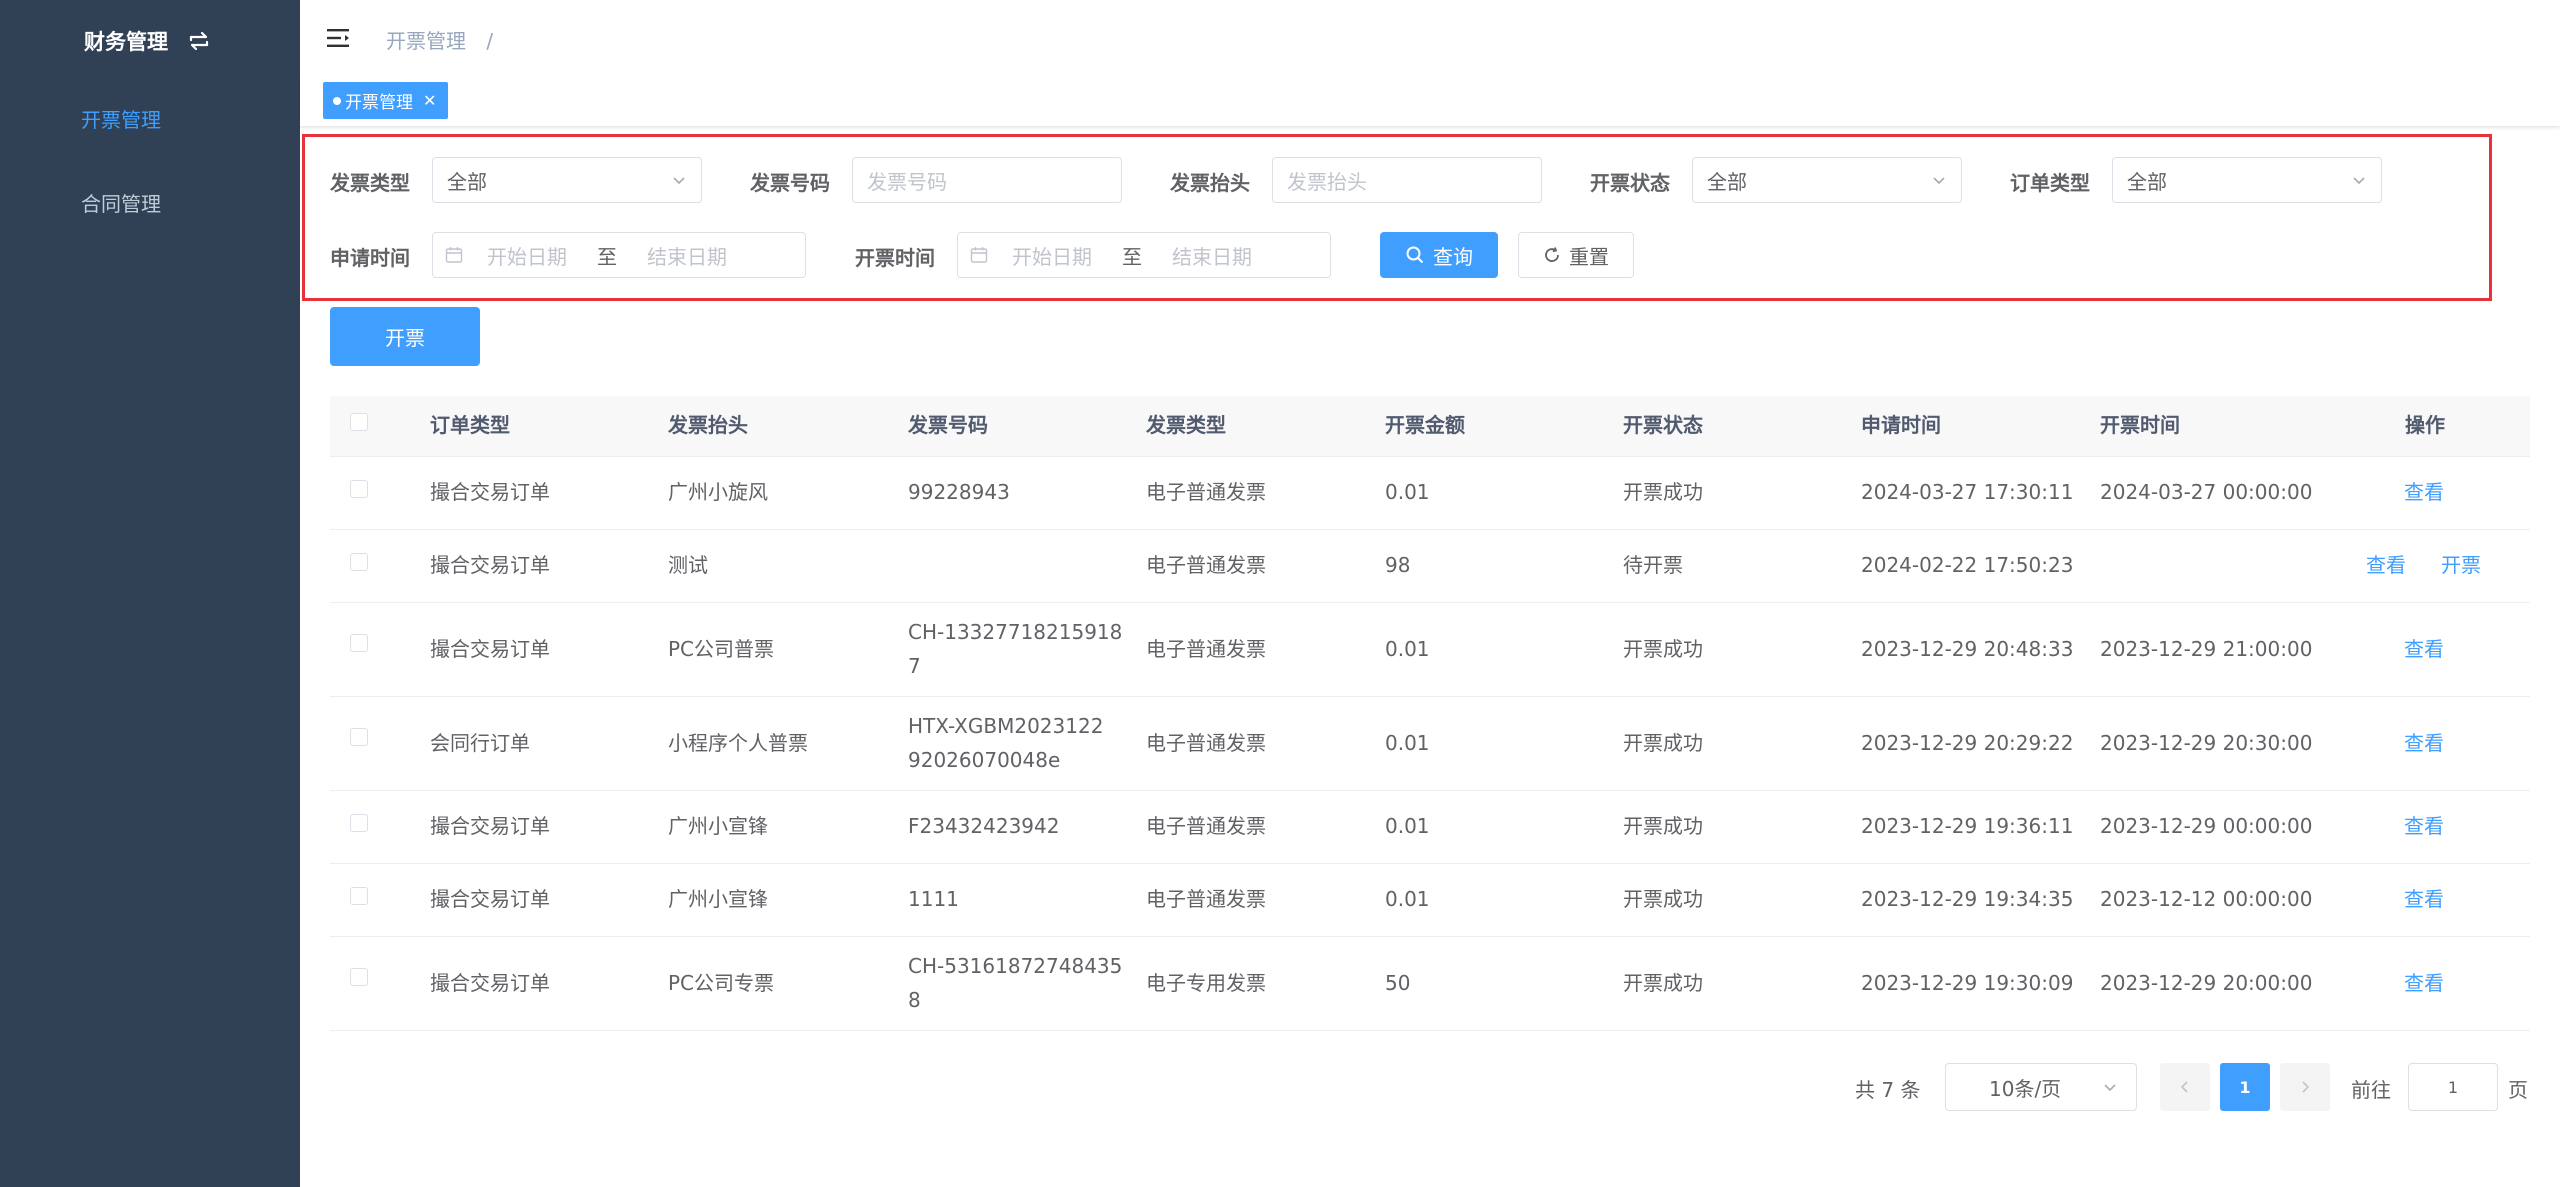 The image size is (2560, 1187). I want to click on issue-time-cell: 2023-12-29 21:00:00, so click(2206, 649).